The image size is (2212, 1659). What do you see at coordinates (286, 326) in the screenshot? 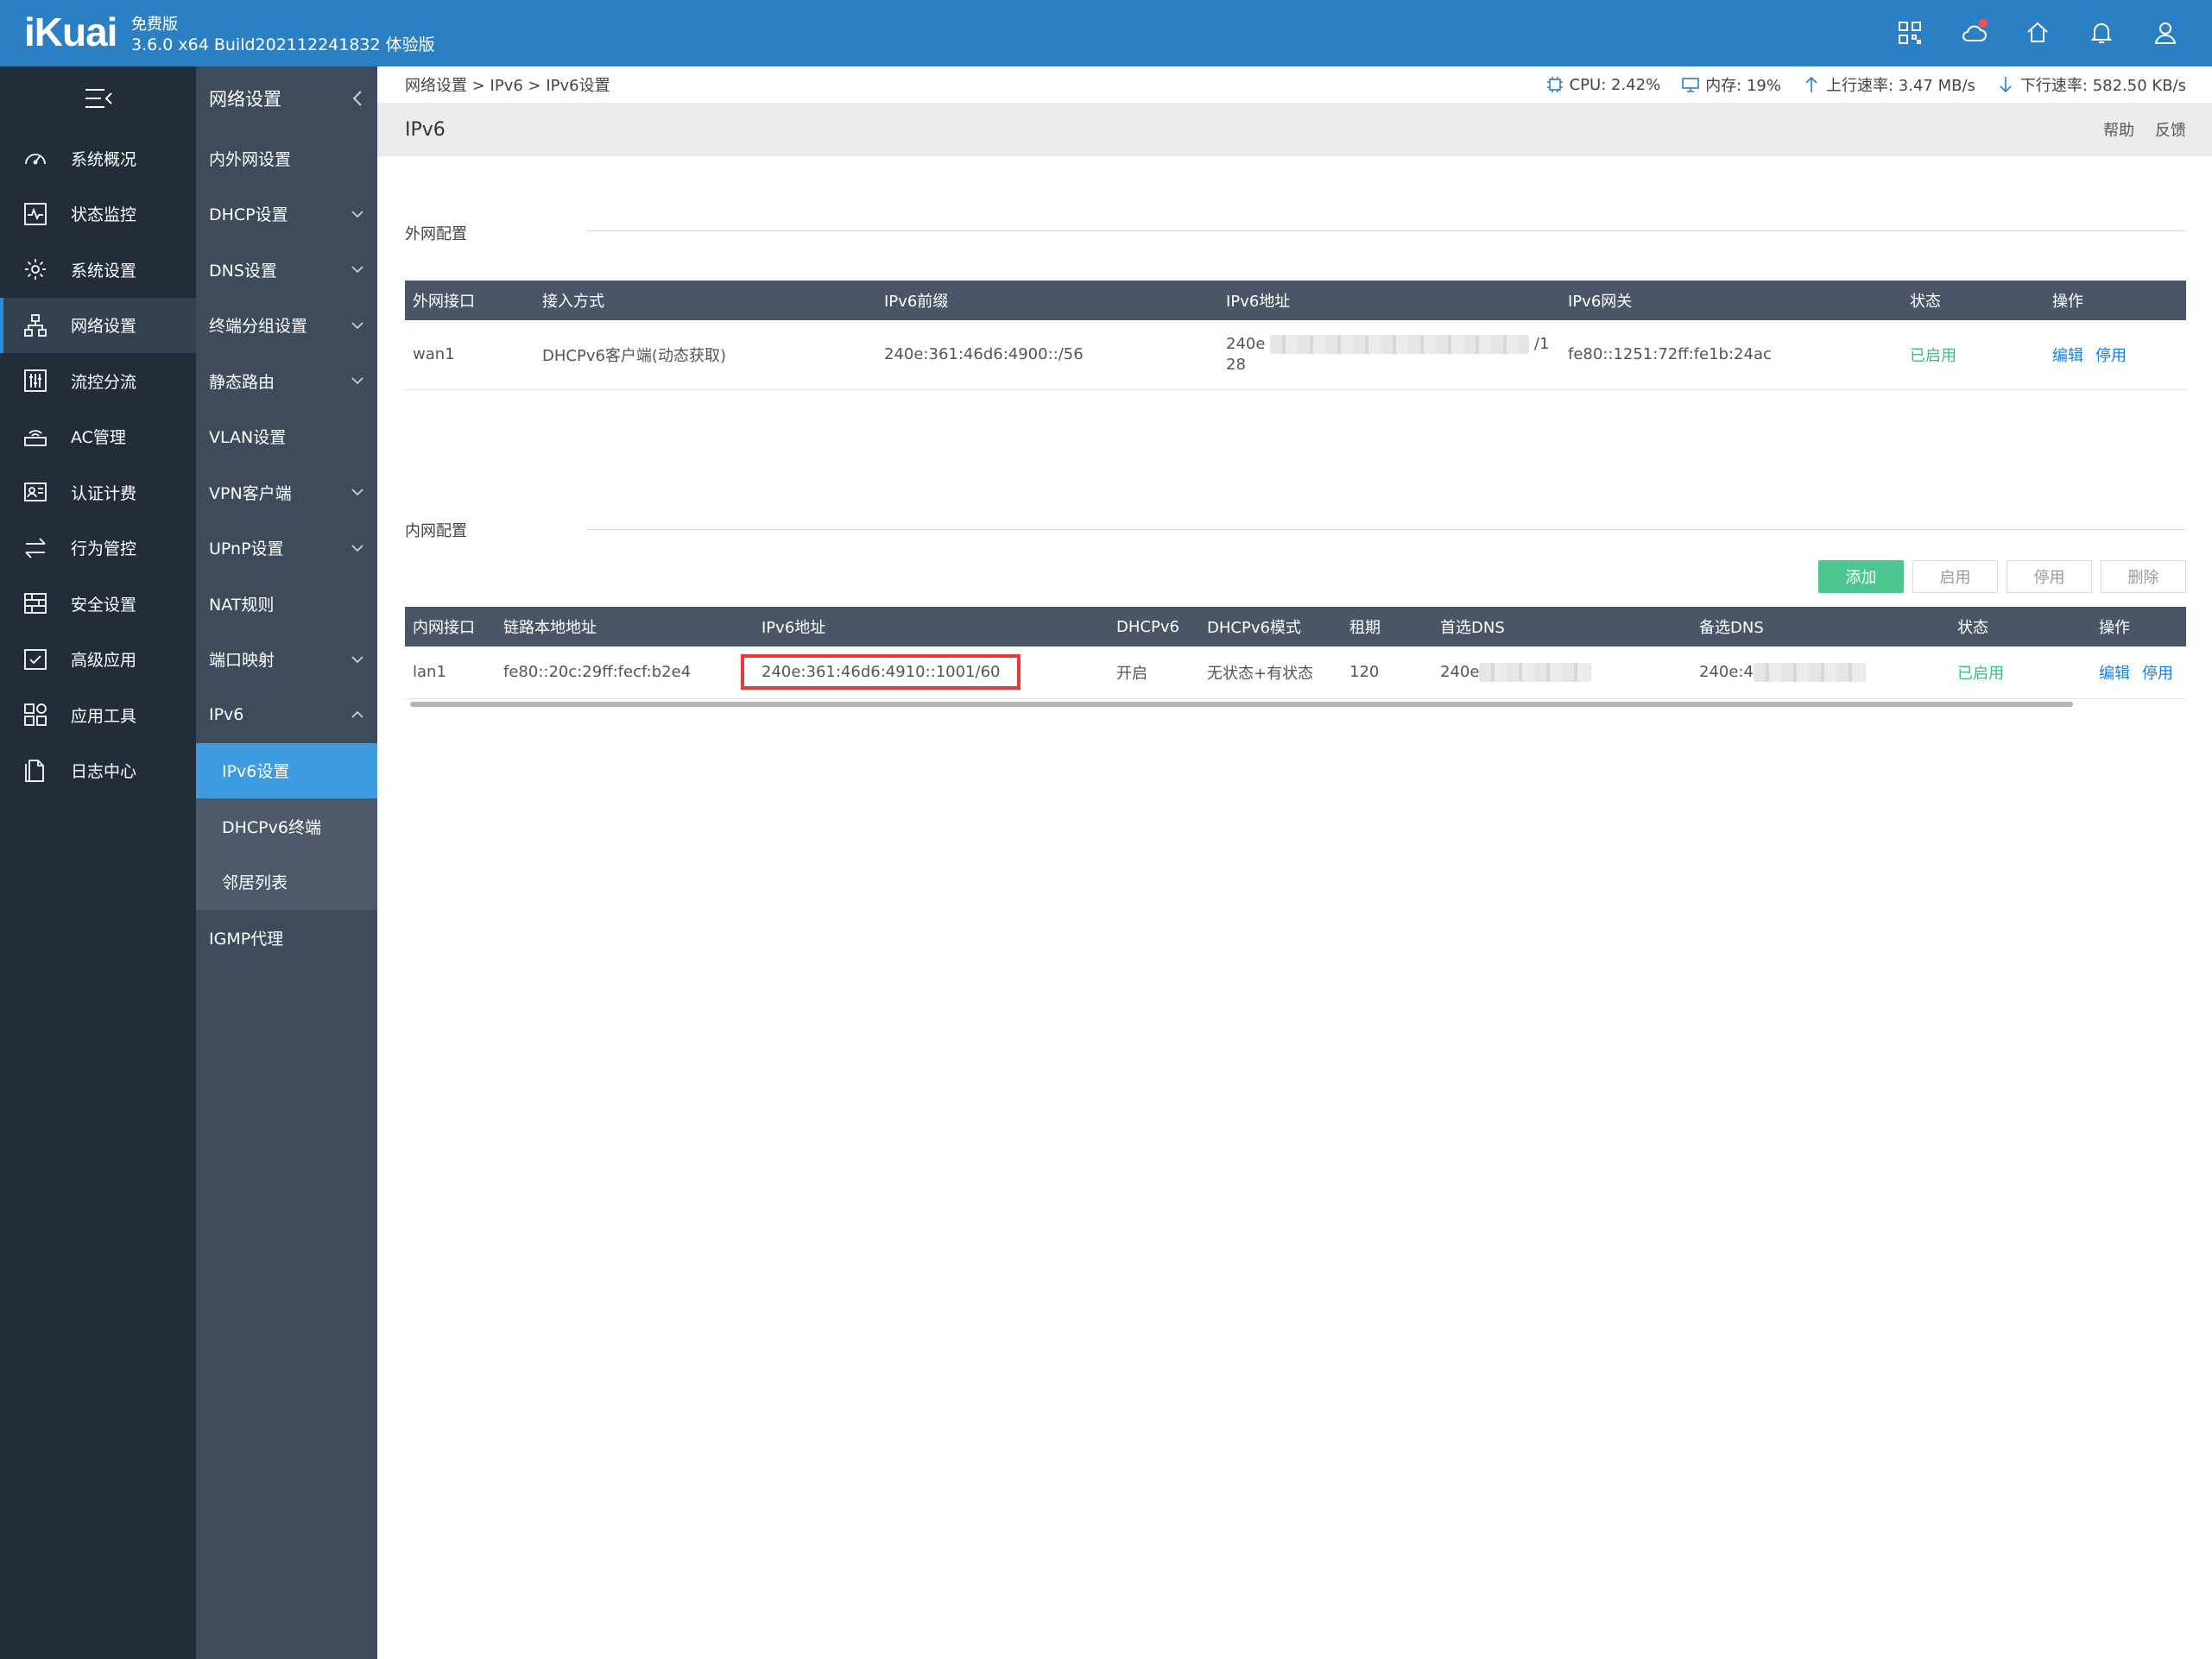
I see `subnav-item-3: 终端分组设置` at bounding box center [286, 326].